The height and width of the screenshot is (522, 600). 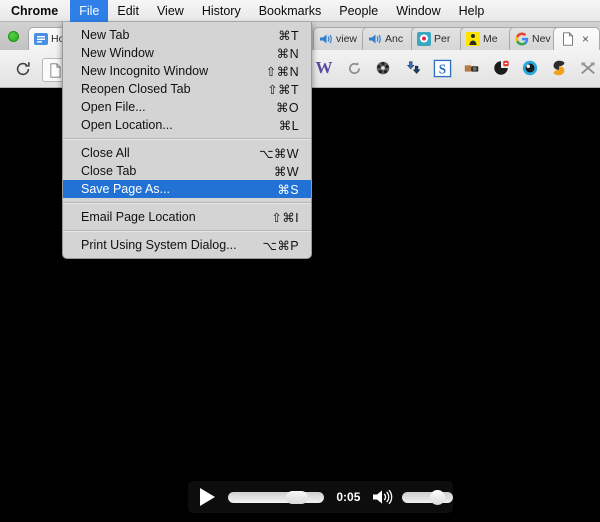 I want to click on menu-item-new-tab: New Tab ⌘T, so click(x=187, y=35).